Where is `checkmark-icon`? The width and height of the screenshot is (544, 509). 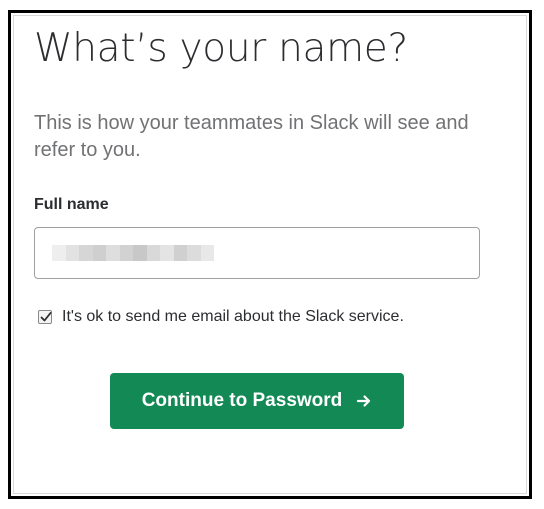
checkmark-icon is located at coordinates (46, 317).